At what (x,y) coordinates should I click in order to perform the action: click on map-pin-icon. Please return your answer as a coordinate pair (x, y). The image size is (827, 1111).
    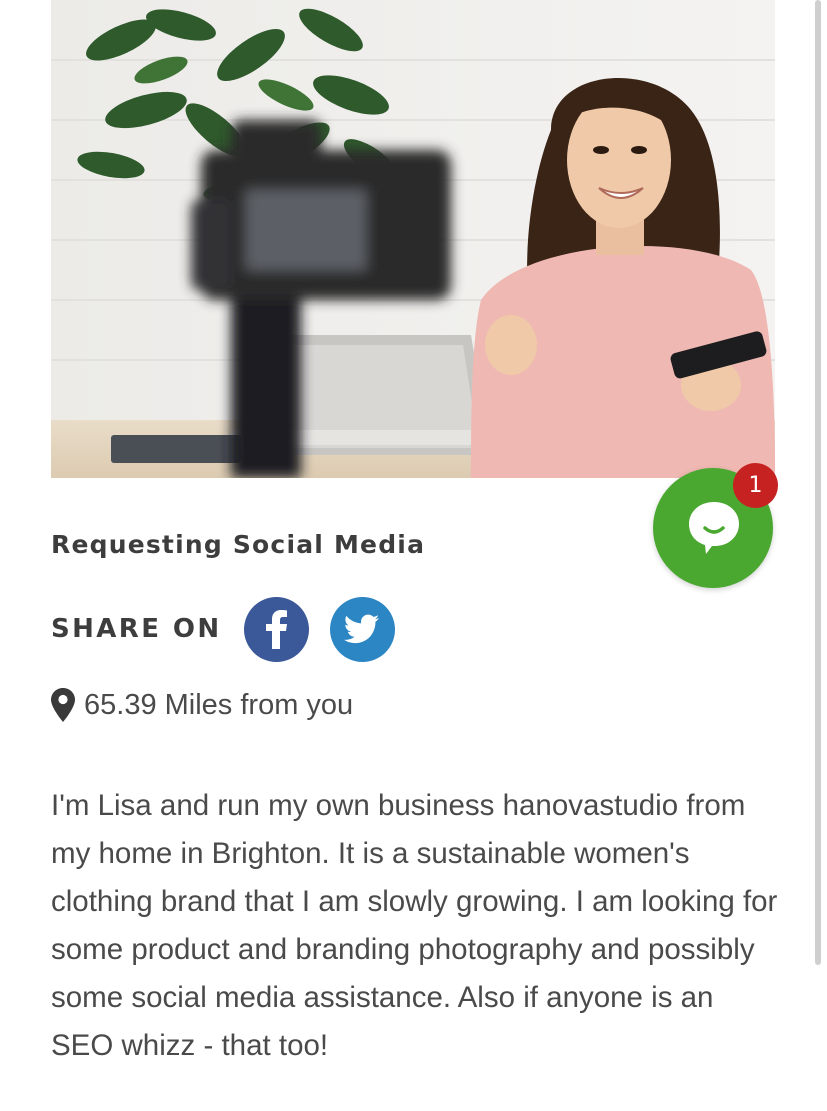
    Looking at the image, I should click on (63, 705).